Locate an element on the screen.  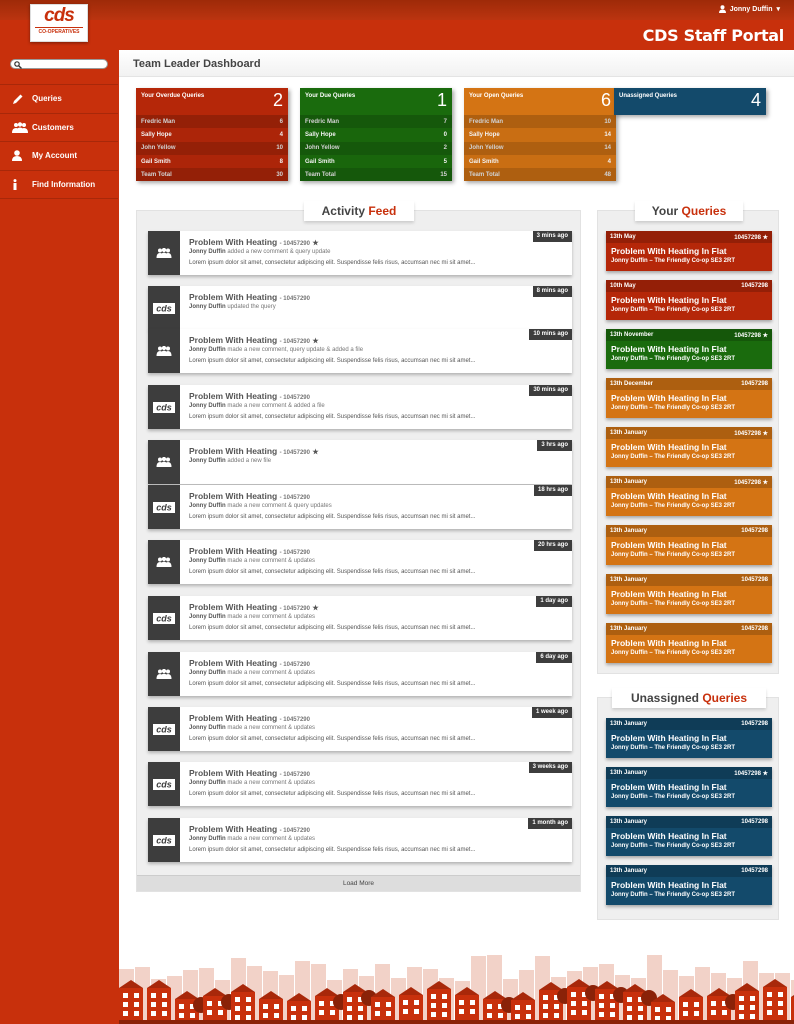
feed-item-action: made a new comment & updates is located at coordinates (271, 617).